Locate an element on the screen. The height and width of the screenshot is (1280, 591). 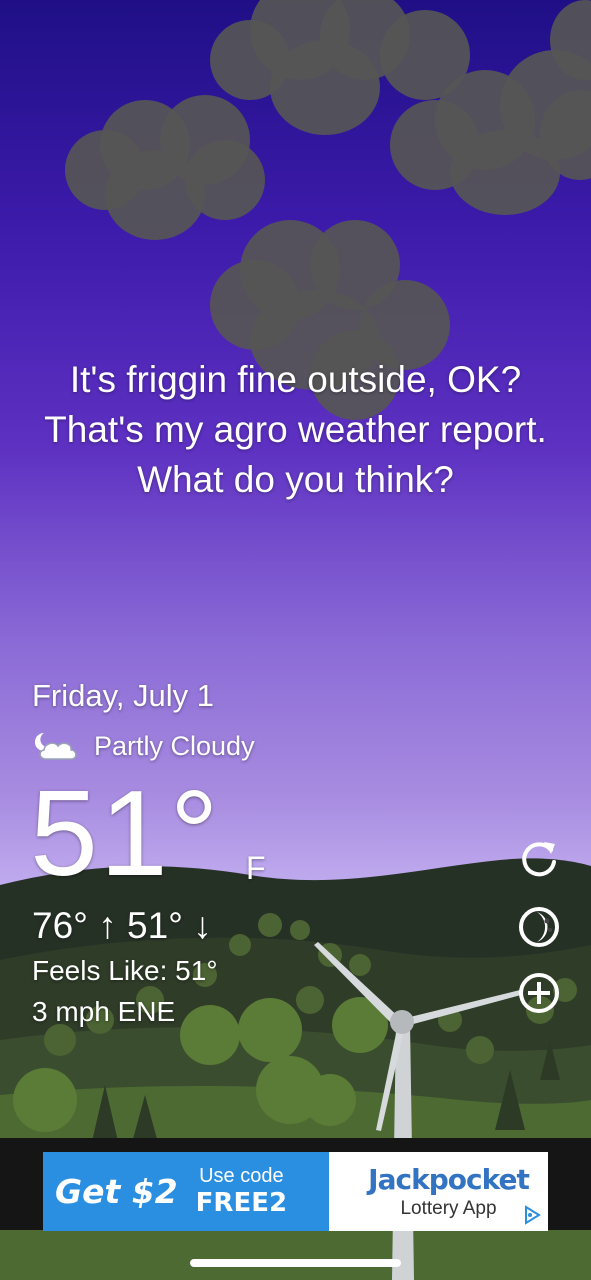
condition-row: Partly Cloudy is located at coordinates (143, 746).